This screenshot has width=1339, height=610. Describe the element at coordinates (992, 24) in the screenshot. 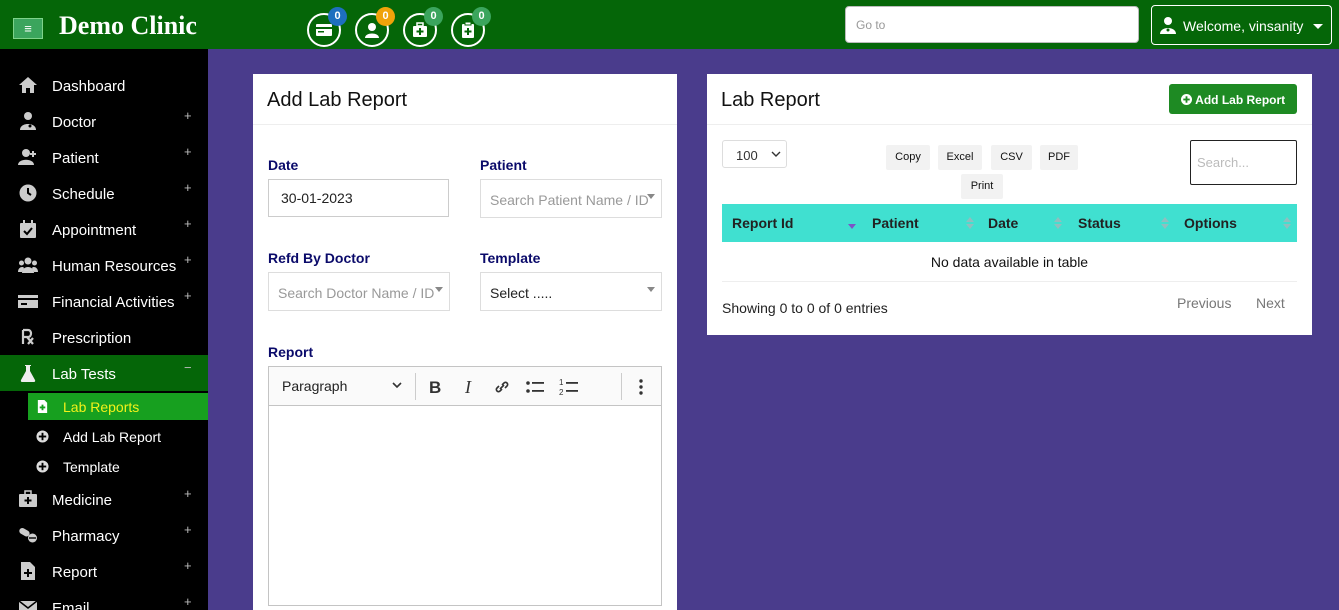

I see `goto-search-input` at that location.